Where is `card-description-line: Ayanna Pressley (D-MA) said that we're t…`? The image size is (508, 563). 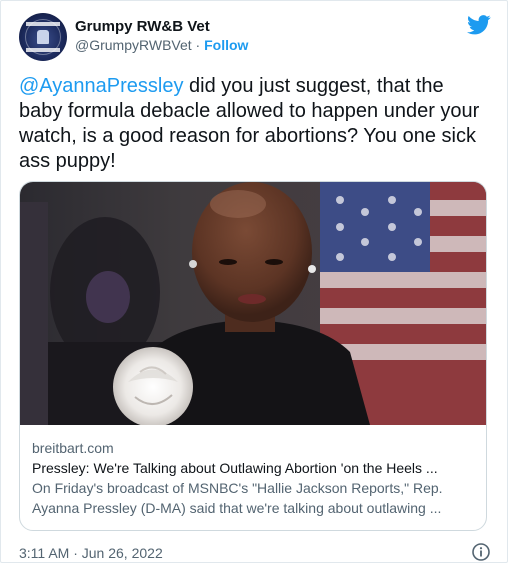 card-description-line: Ayanna Pressley (D-MA) said that we're t… is located at coordinates (237, 508).